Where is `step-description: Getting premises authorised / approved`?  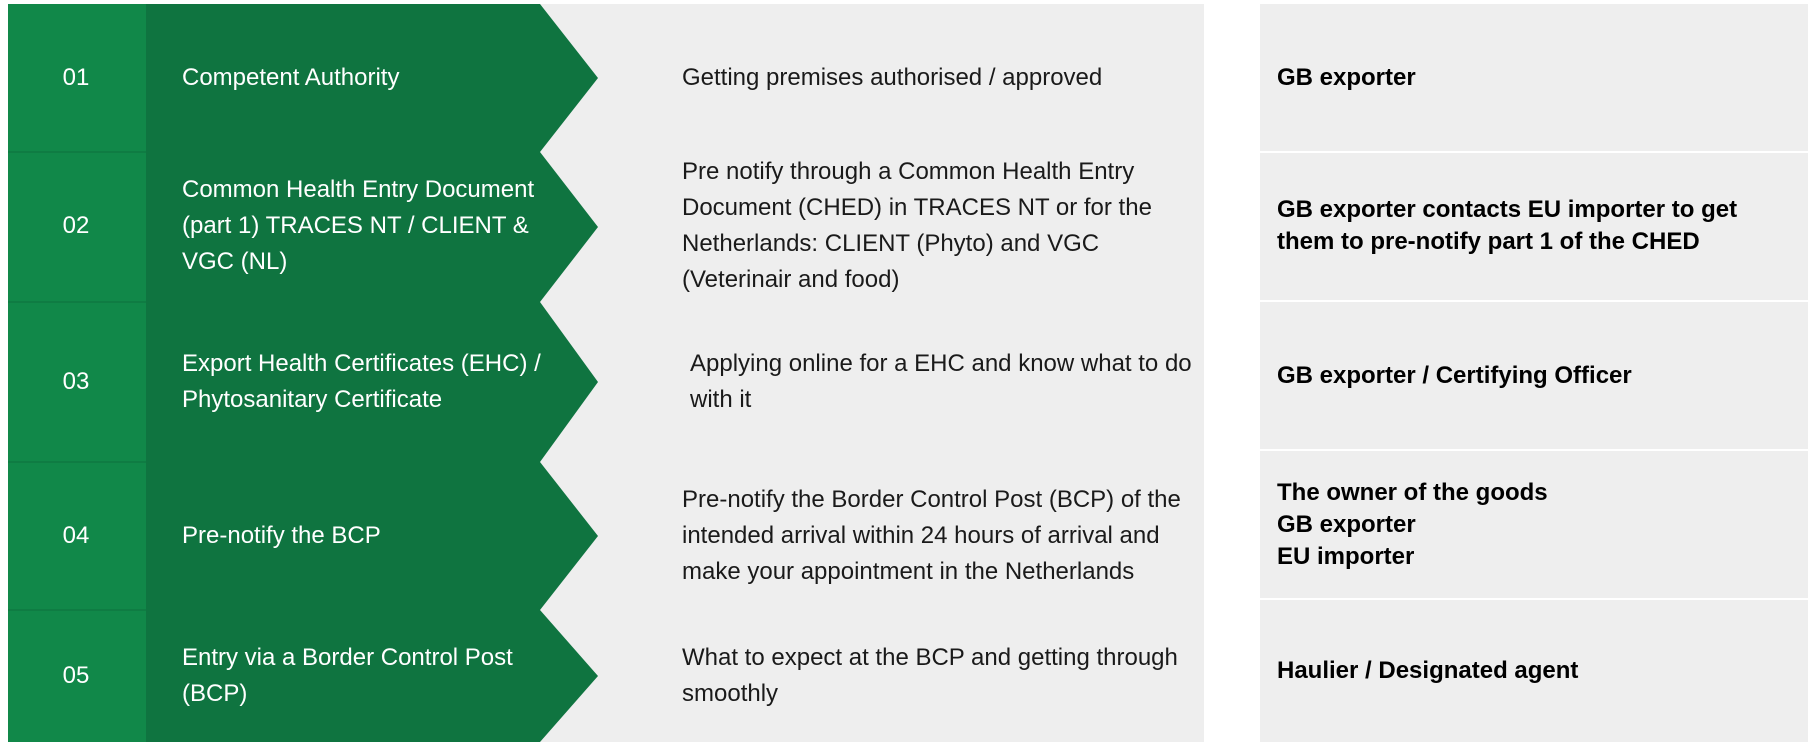
step-description: Getting premises authorised / approved is located at coordinates (892, 77).